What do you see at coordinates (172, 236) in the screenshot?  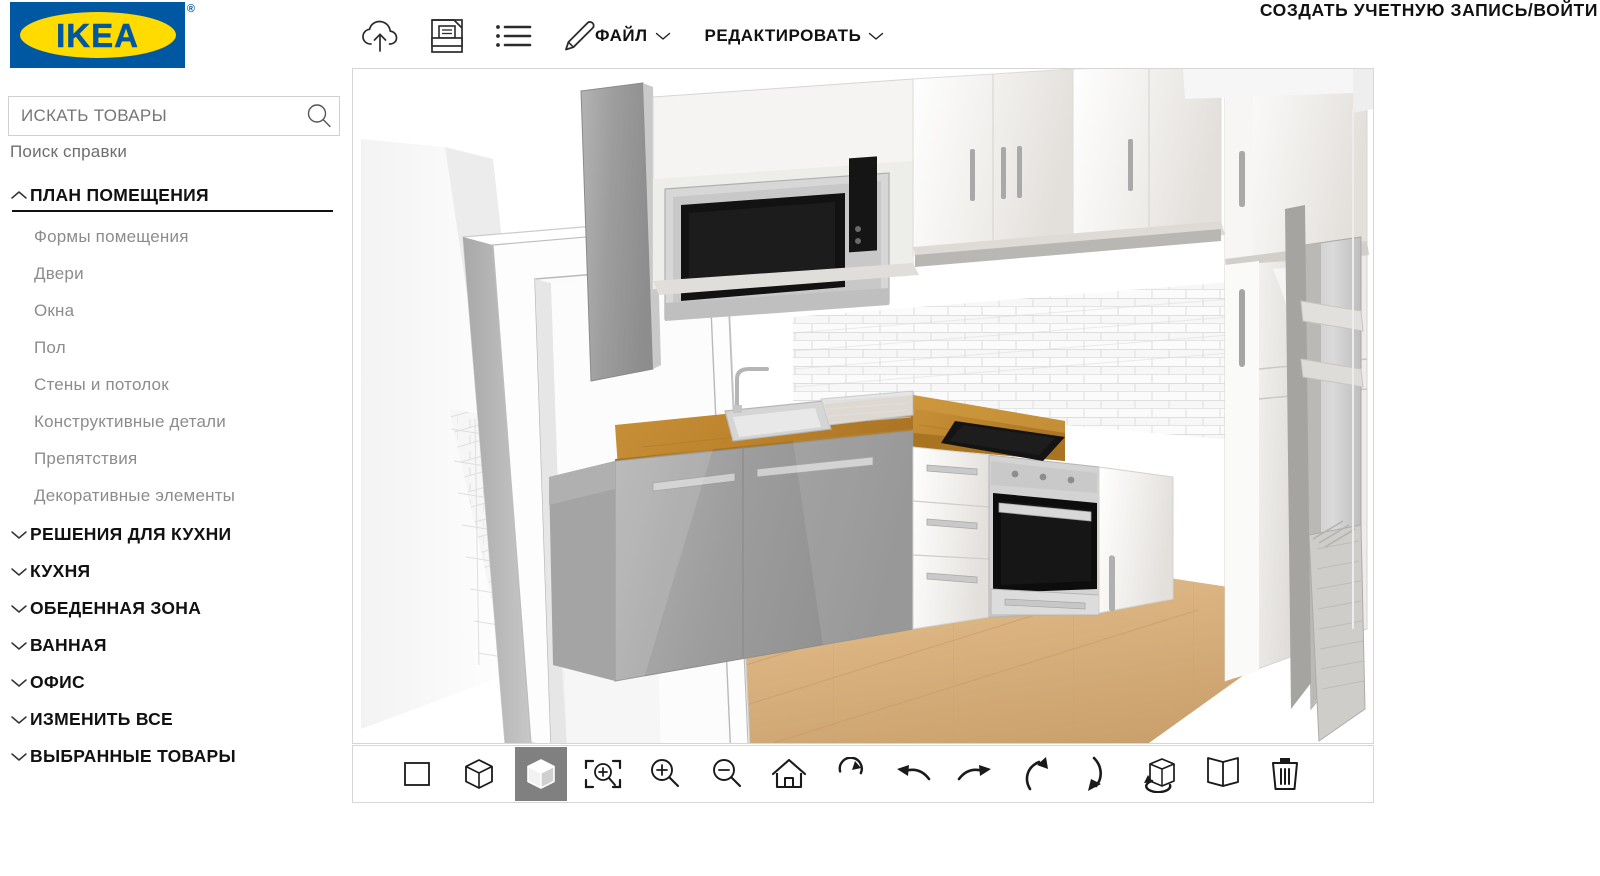 I see `sidebar-item: Формы помещения` at bounding box center [172, 236].